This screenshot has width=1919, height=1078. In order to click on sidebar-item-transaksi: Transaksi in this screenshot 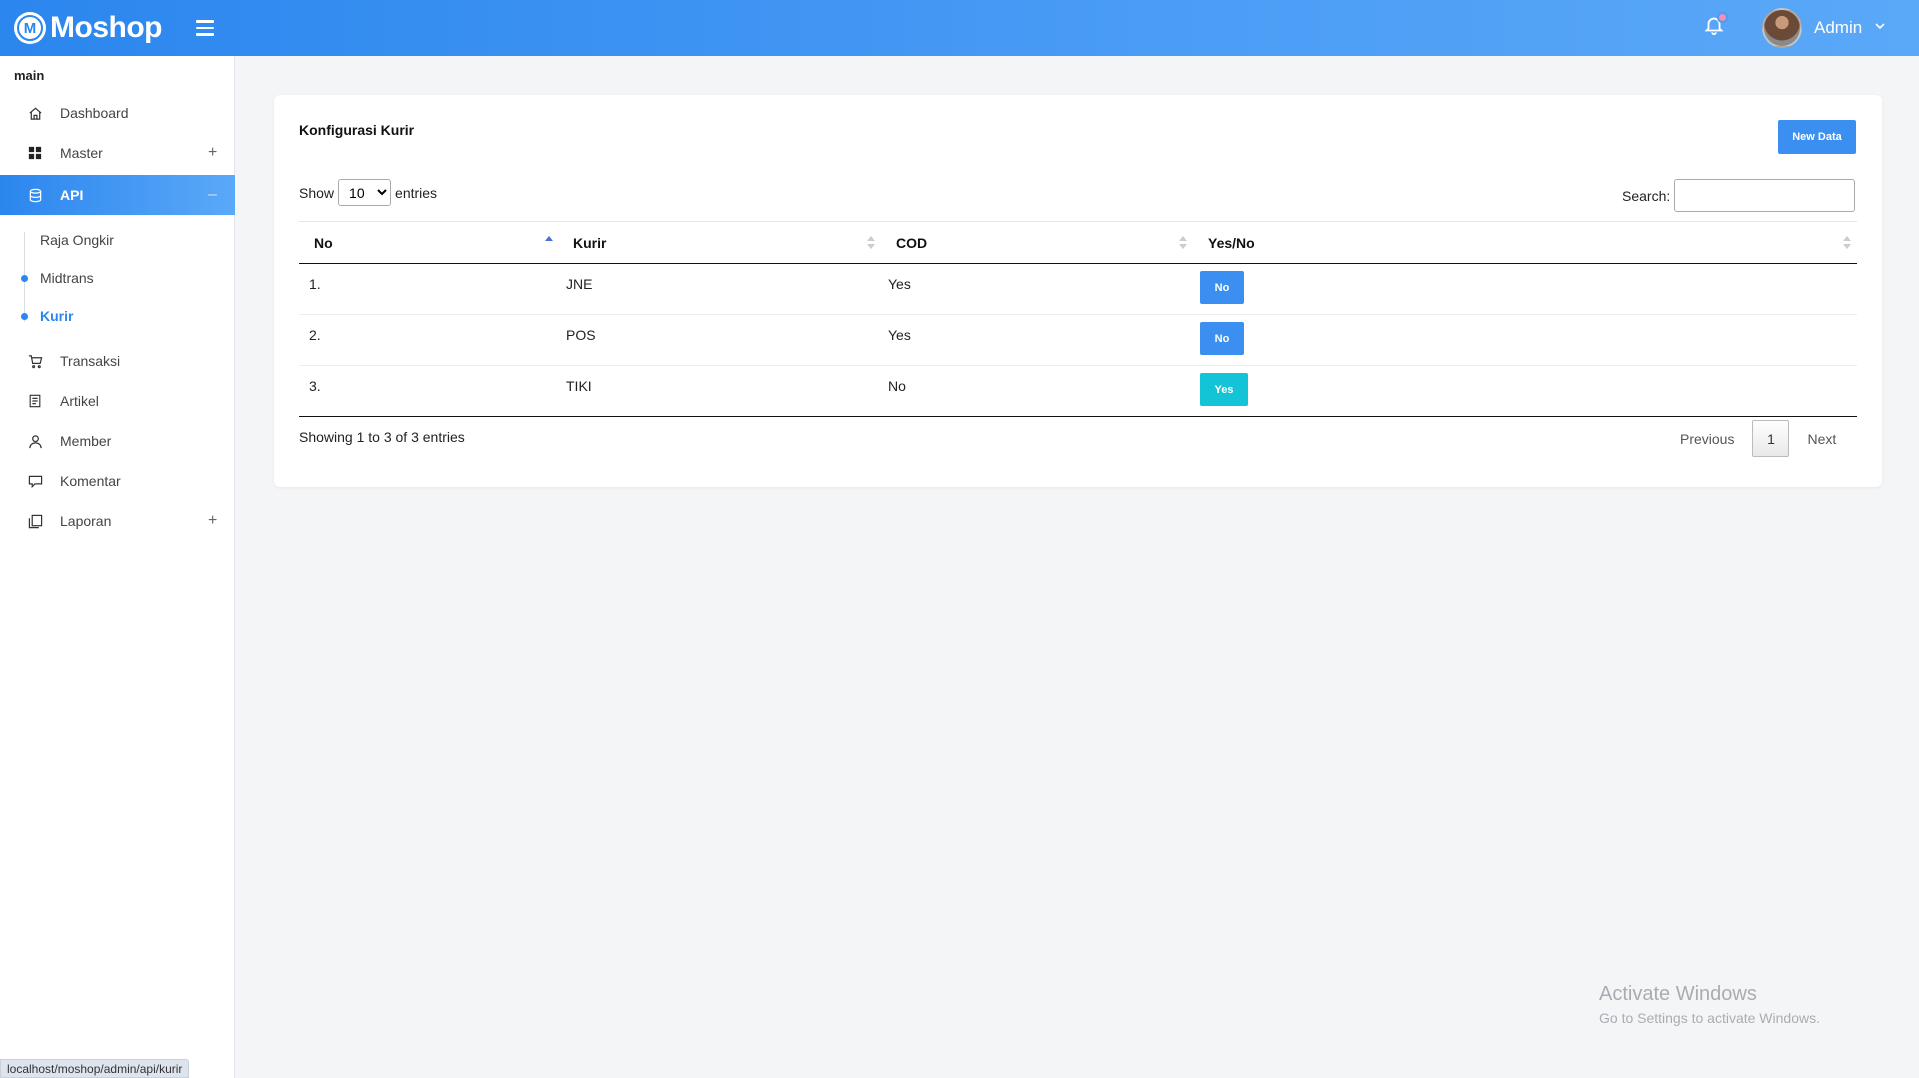, I will do `click(117, 361)`.